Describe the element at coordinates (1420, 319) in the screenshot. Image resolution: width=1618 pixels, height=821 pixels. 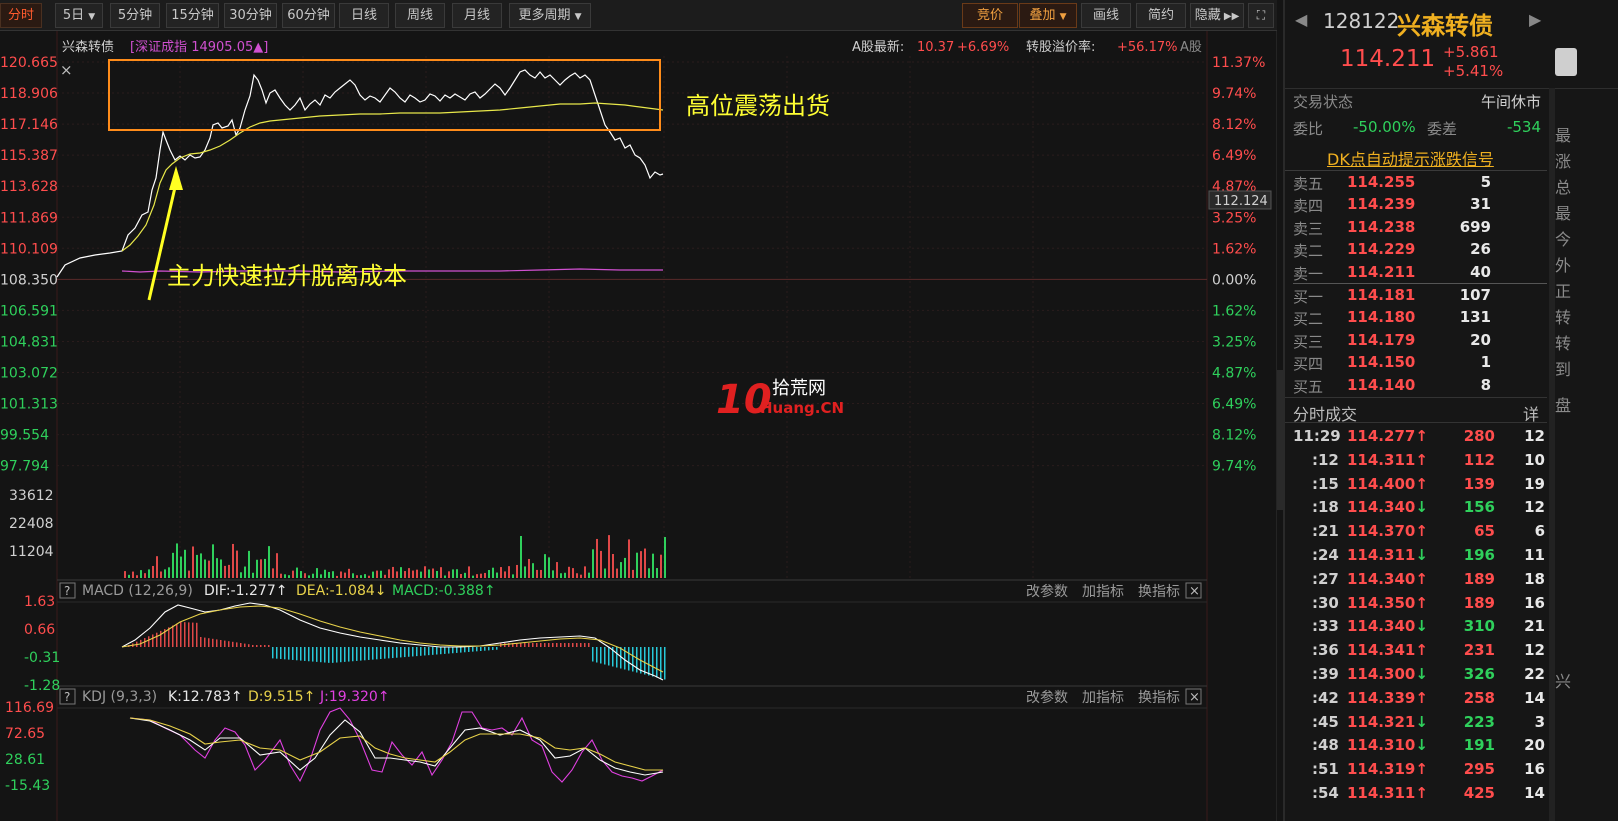
I see `order-book-row: 买二 114.180 131` at that location.